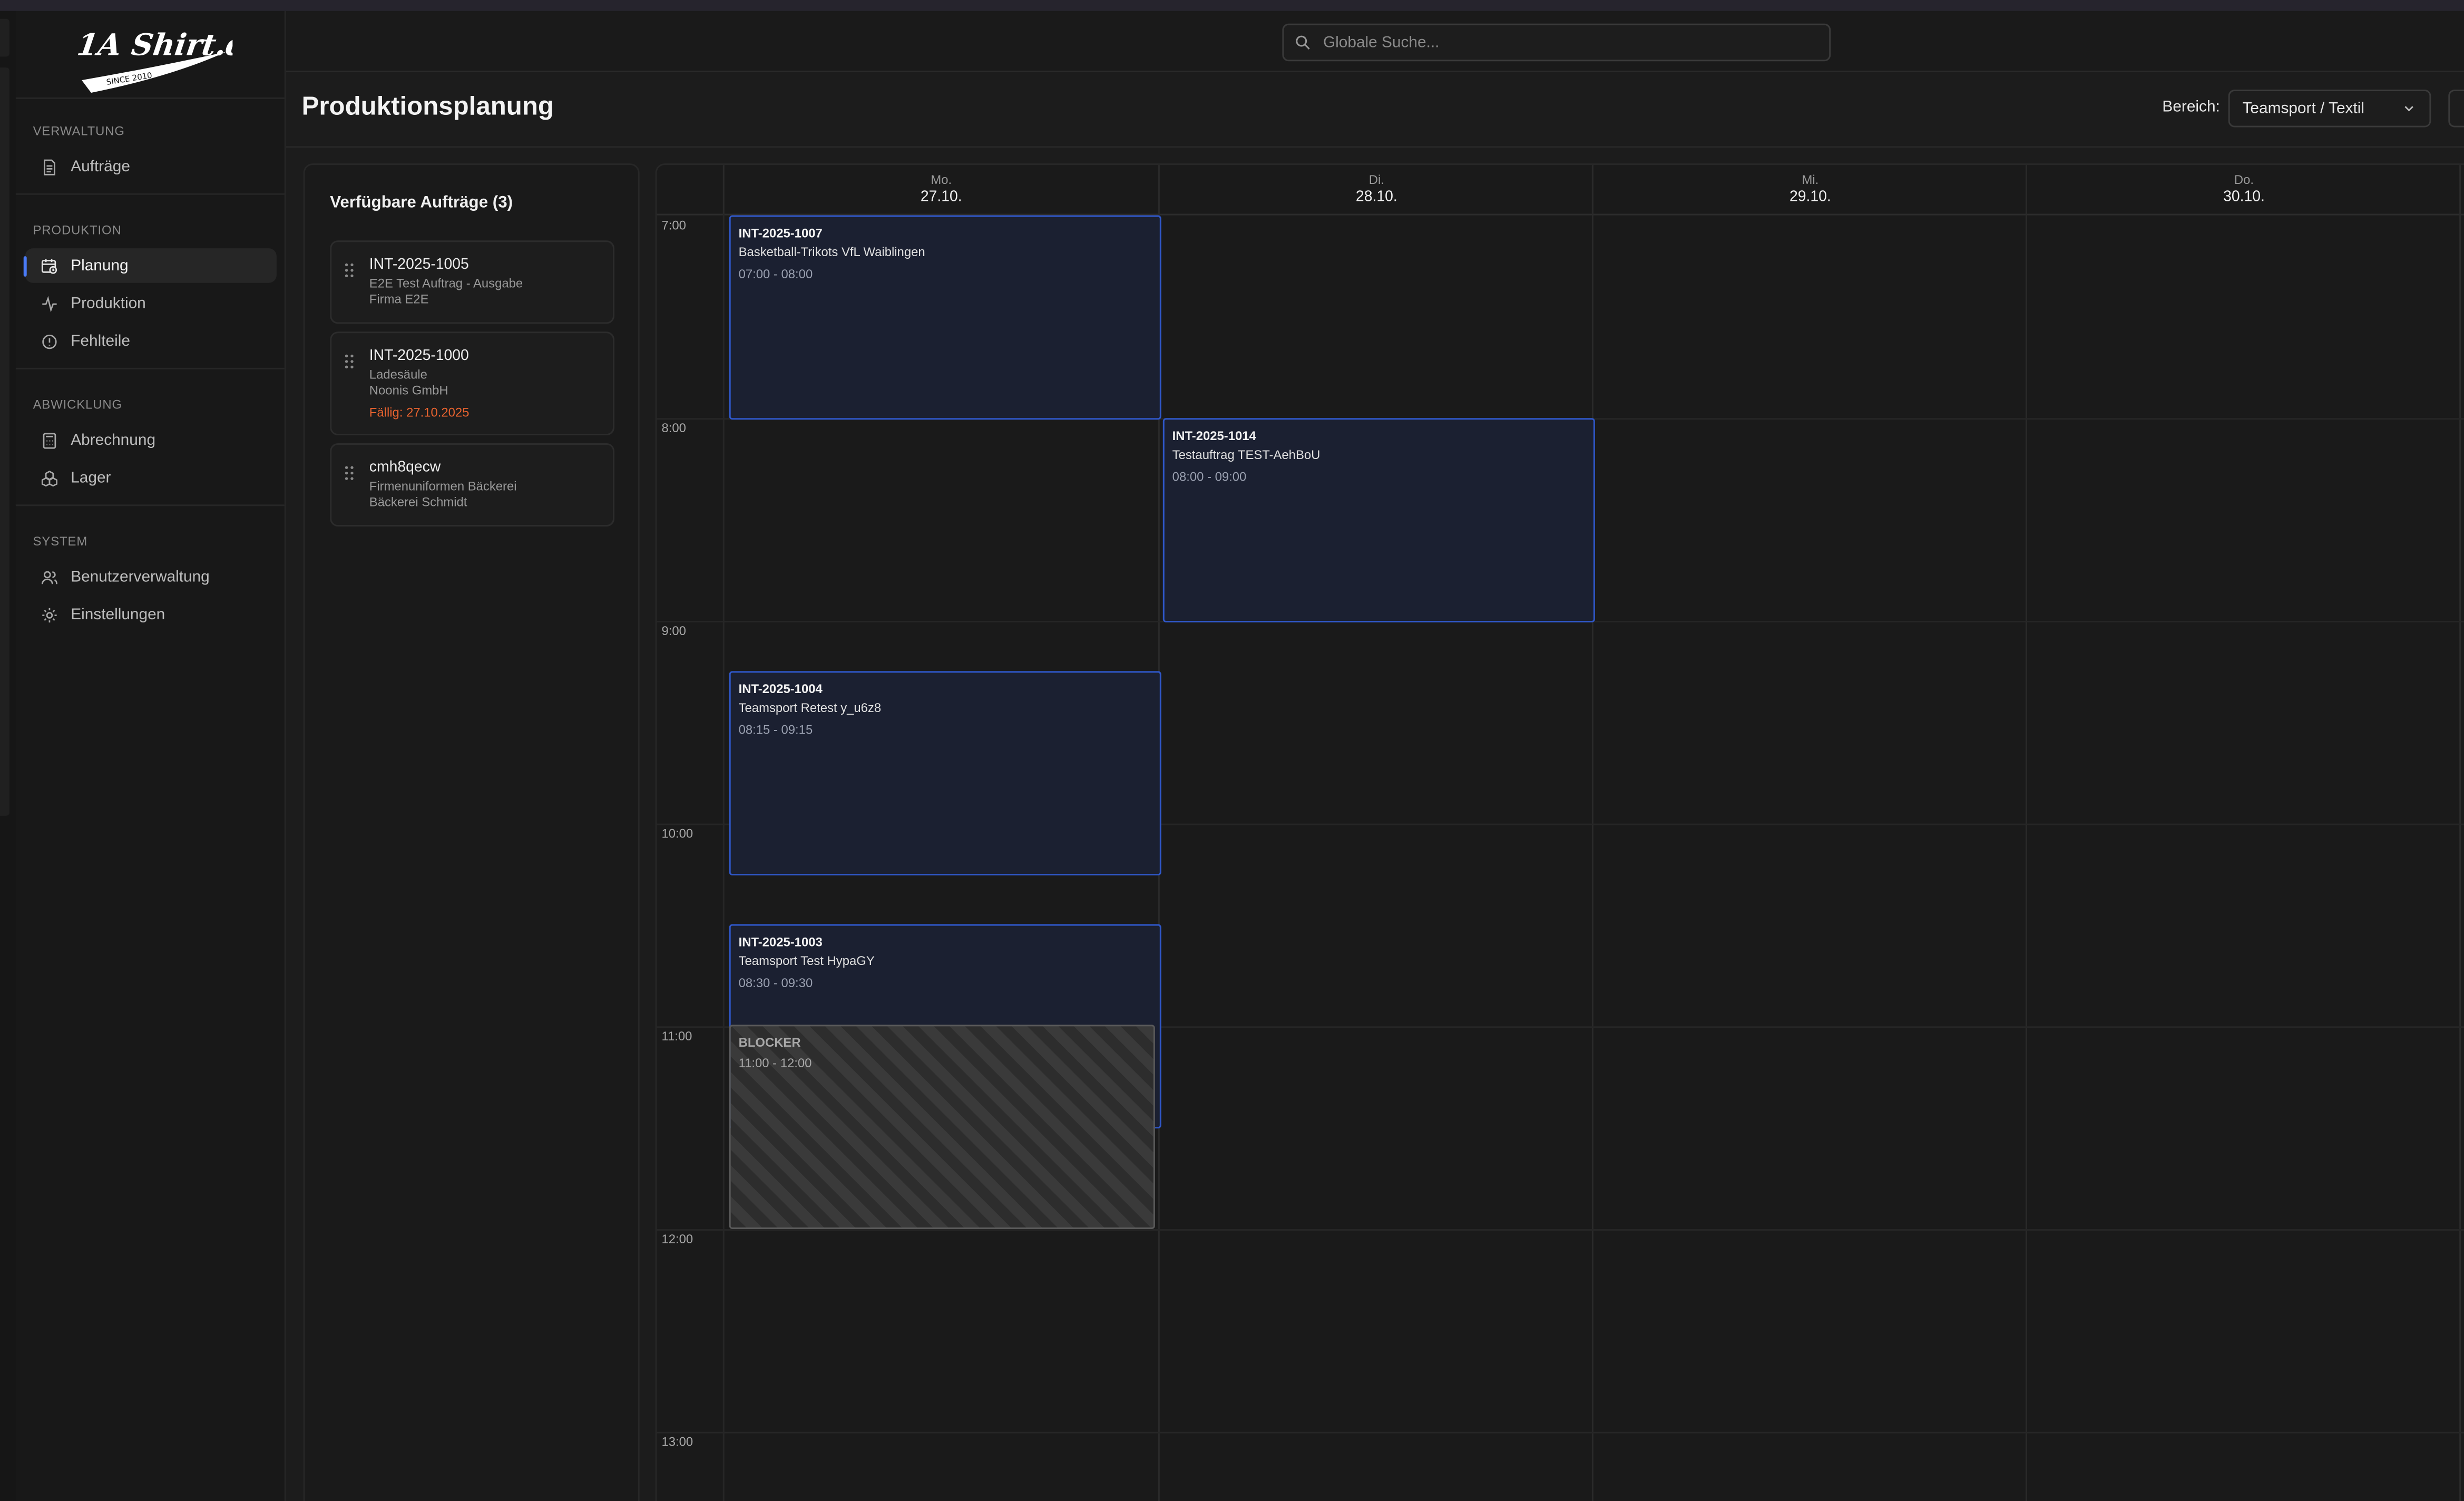 The image size is (2464, 1501). I want to click on calendar-blocker: BLOCKER 11:00 - 12:00, so click(942, 1127).